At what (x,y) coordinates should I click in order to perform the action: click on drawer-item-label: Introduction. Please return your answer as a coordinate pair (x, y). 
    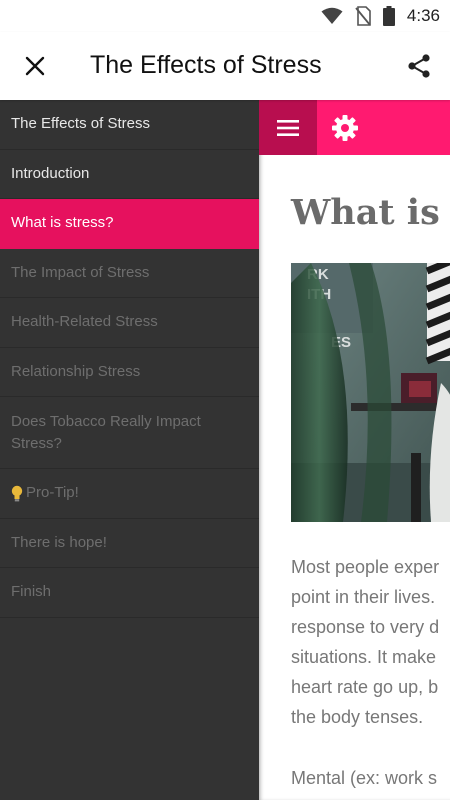
    Looking at the image, I should click on (50, 173).